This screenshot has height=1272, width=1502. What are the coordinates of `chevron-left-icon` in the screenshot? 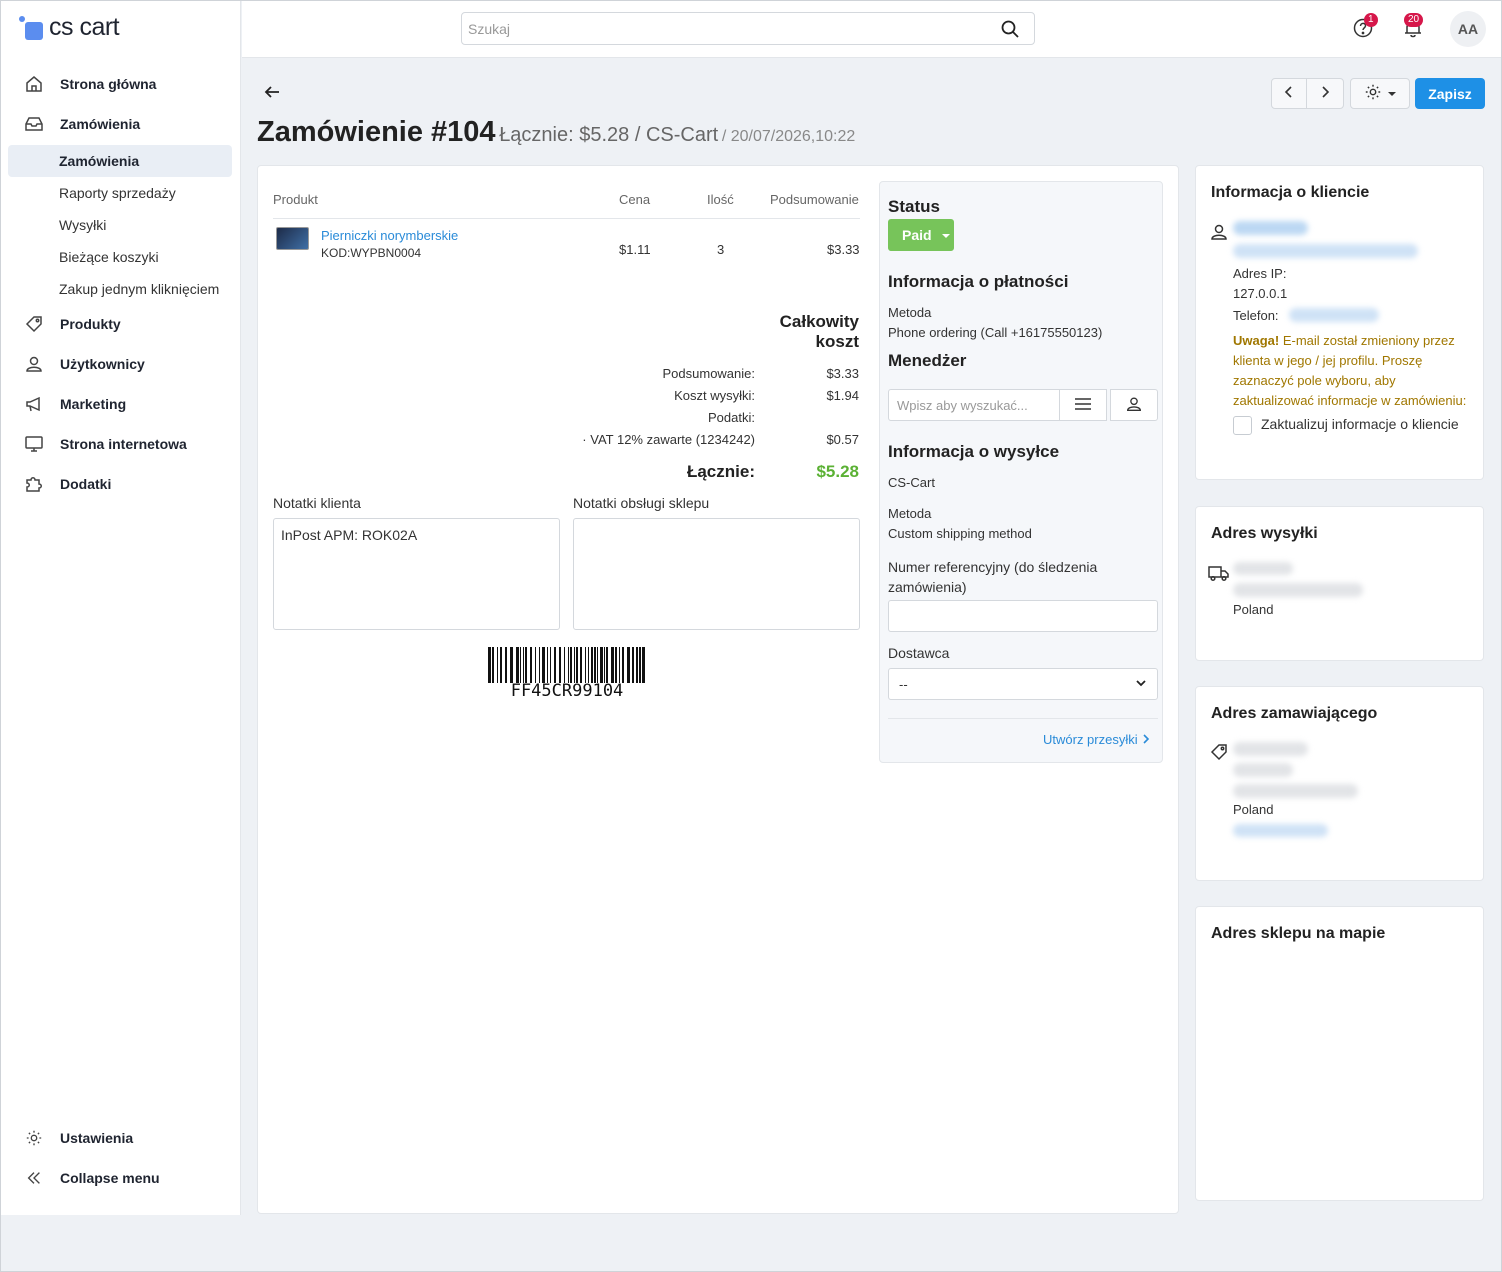 It's located at (1289, 93).